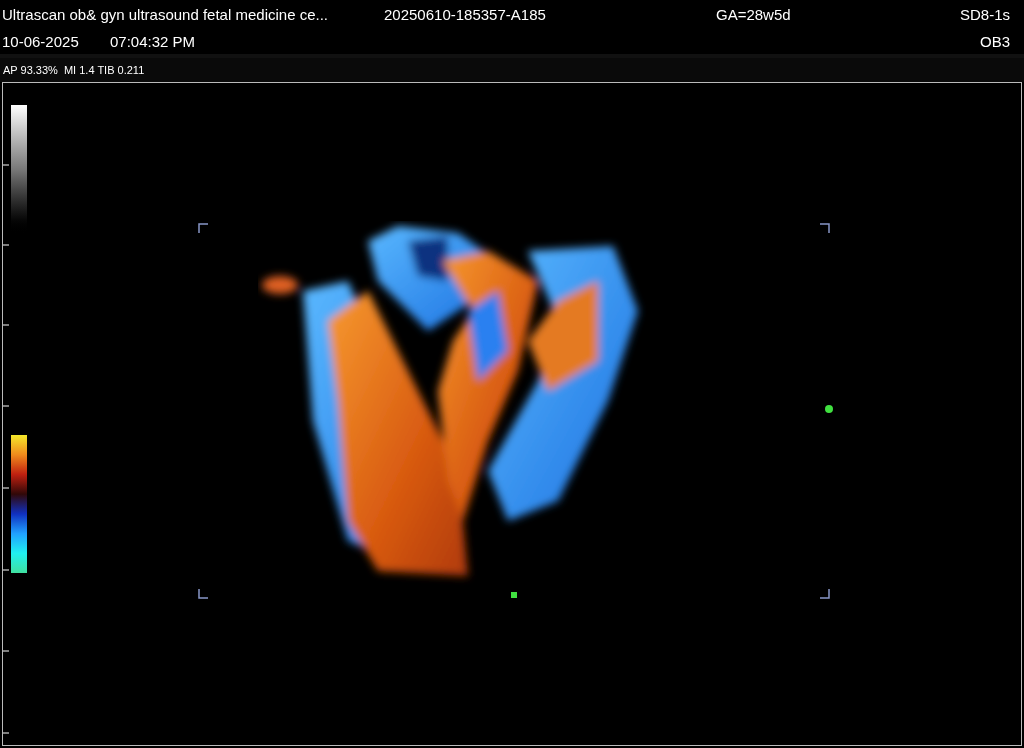 Image resolution: width=1024 pixels, height=748 pixels. Describe the element at coordinates (995, 41) in the screenshot. I see `preset-label: OB3` at that location.